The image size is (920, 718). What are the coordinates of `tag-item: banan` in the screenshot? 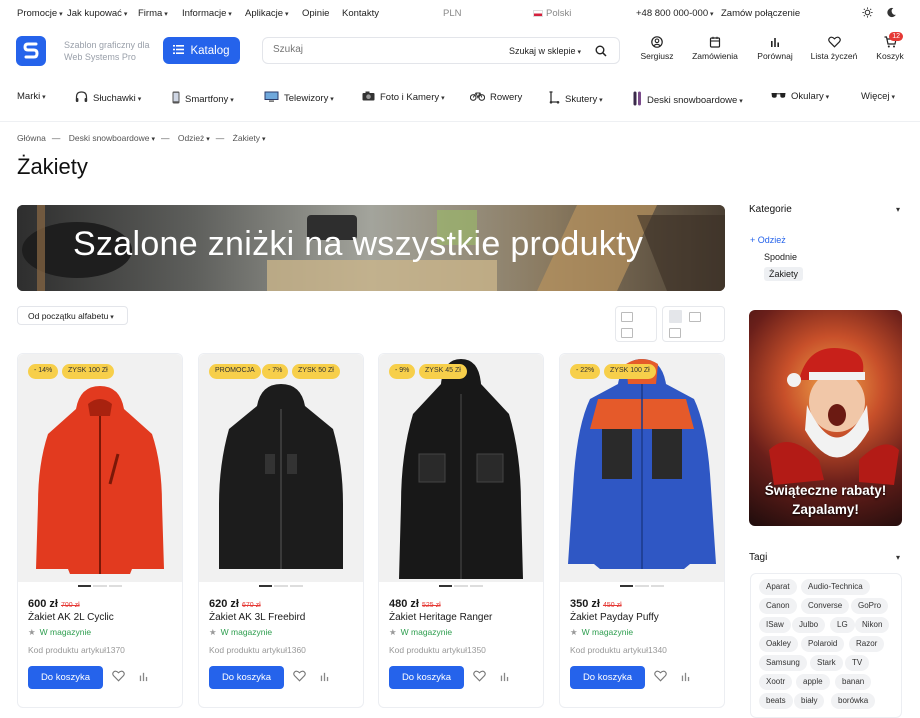 It's located at (853, 682).